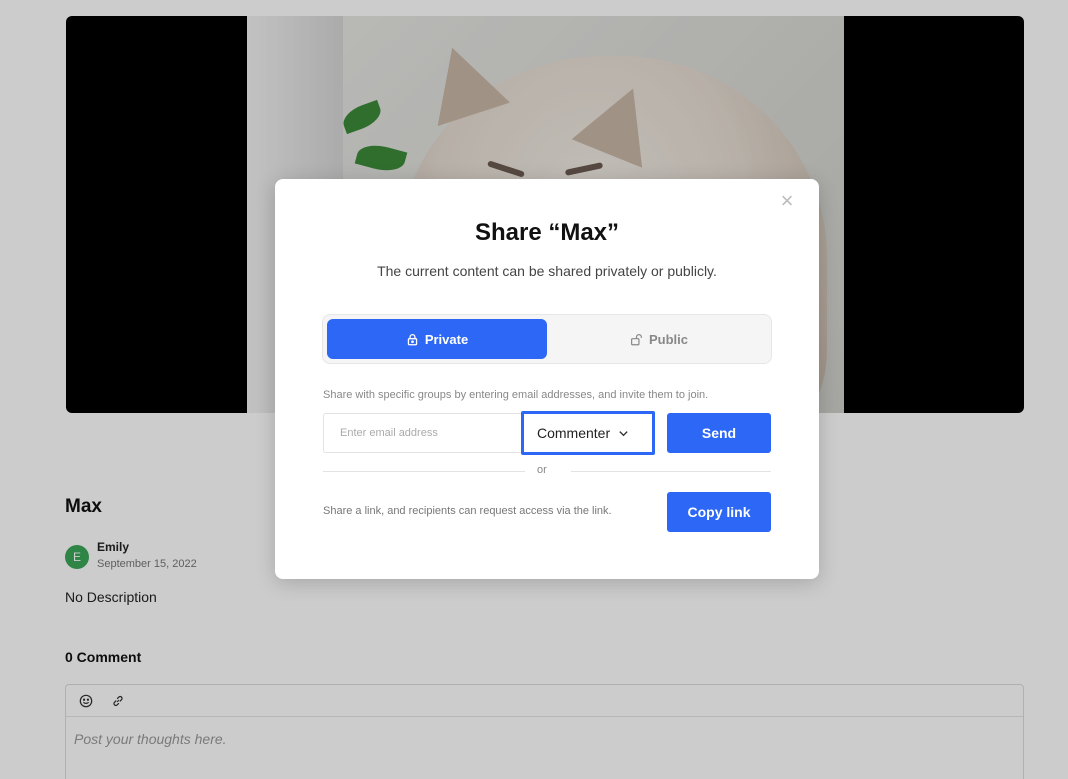 Image resolution: width=1068 pixels, height=779 pixels. I want to click on send-button: Send, so click(719, 433).